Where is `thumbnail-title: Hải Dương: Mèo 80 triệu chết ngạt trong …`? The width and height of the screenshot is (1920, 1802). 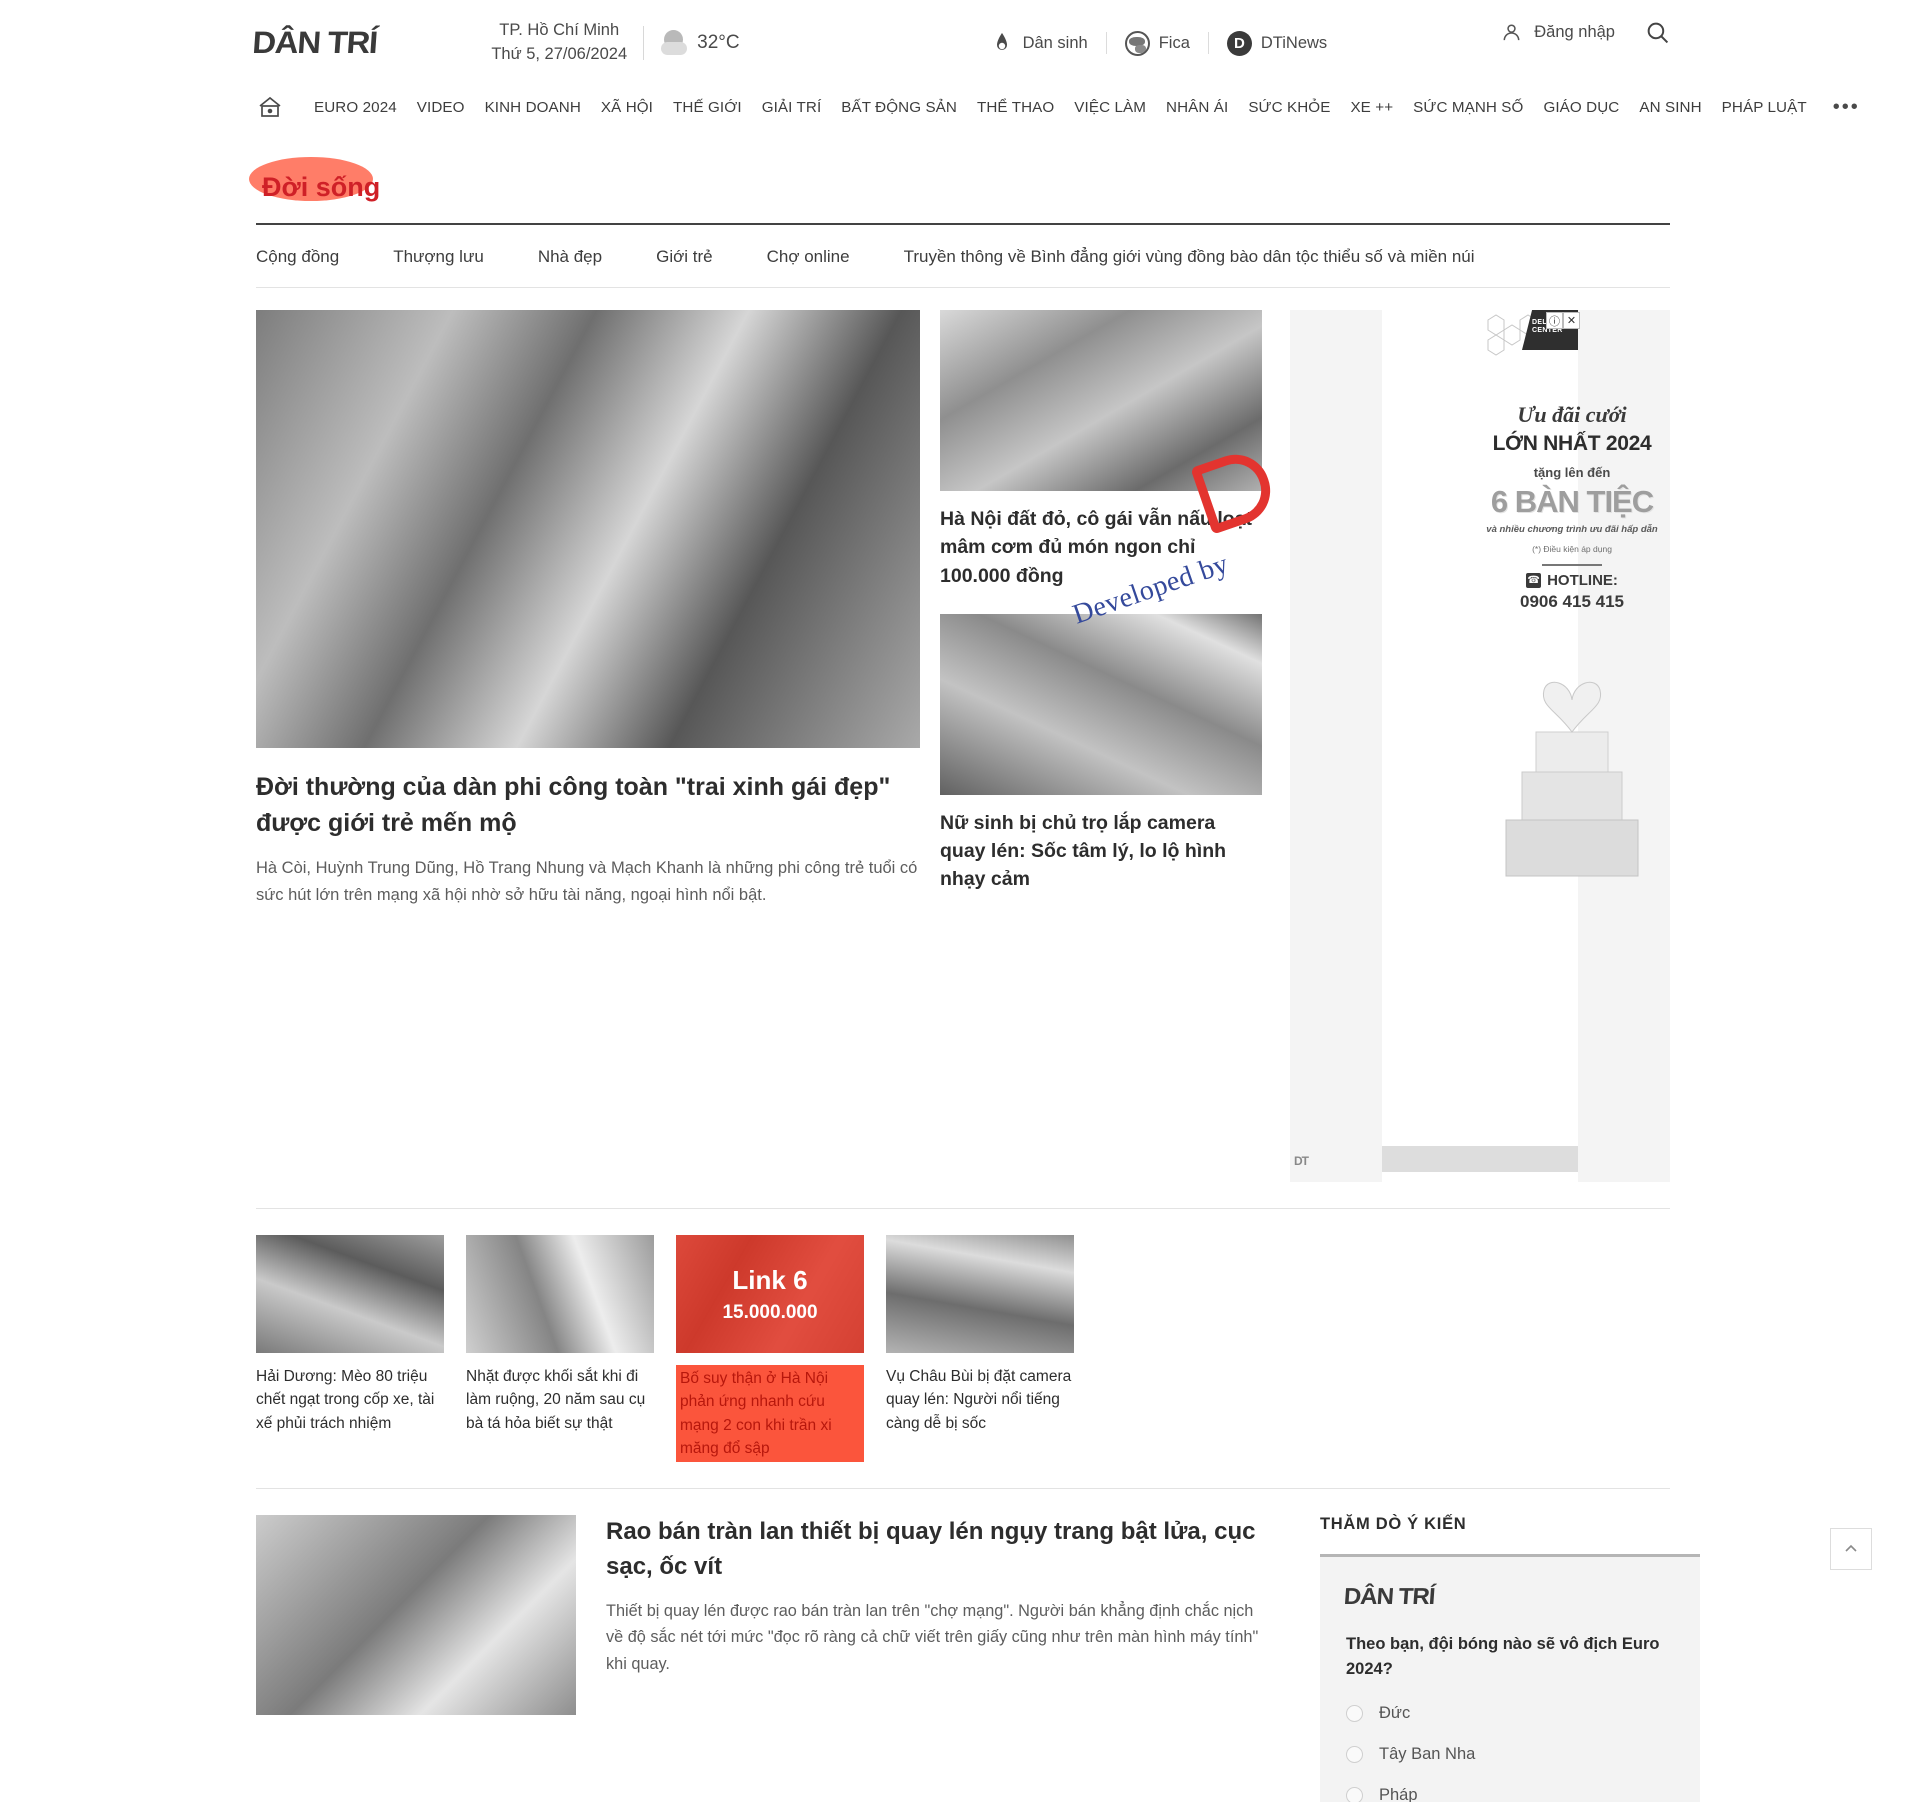 thumbnail-title: Hải Dương: Mèo 80 triệu chết ngạt trong … is located at coordinates (350, 1400).